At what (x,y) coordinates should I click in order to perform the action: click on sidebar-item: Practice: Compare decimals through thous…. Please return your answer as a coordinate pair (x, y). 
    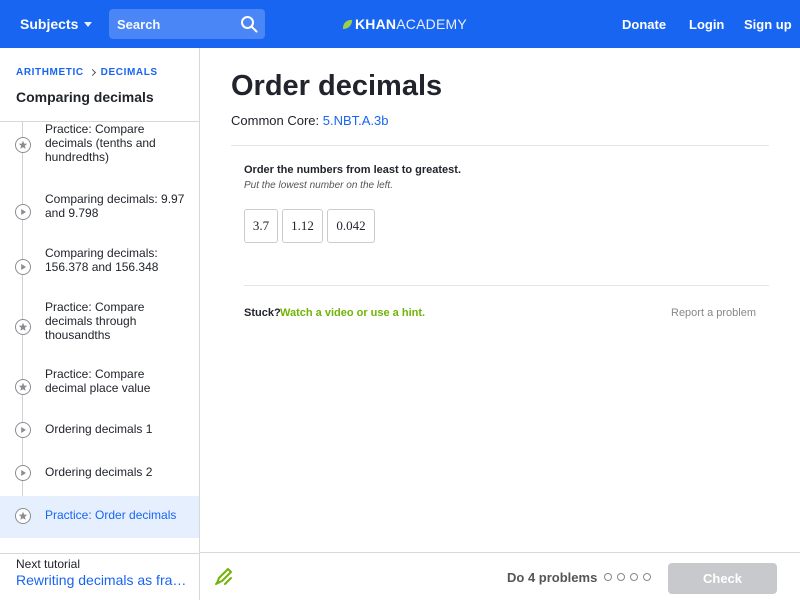
    Looking at the image, I should click on (99, 321).